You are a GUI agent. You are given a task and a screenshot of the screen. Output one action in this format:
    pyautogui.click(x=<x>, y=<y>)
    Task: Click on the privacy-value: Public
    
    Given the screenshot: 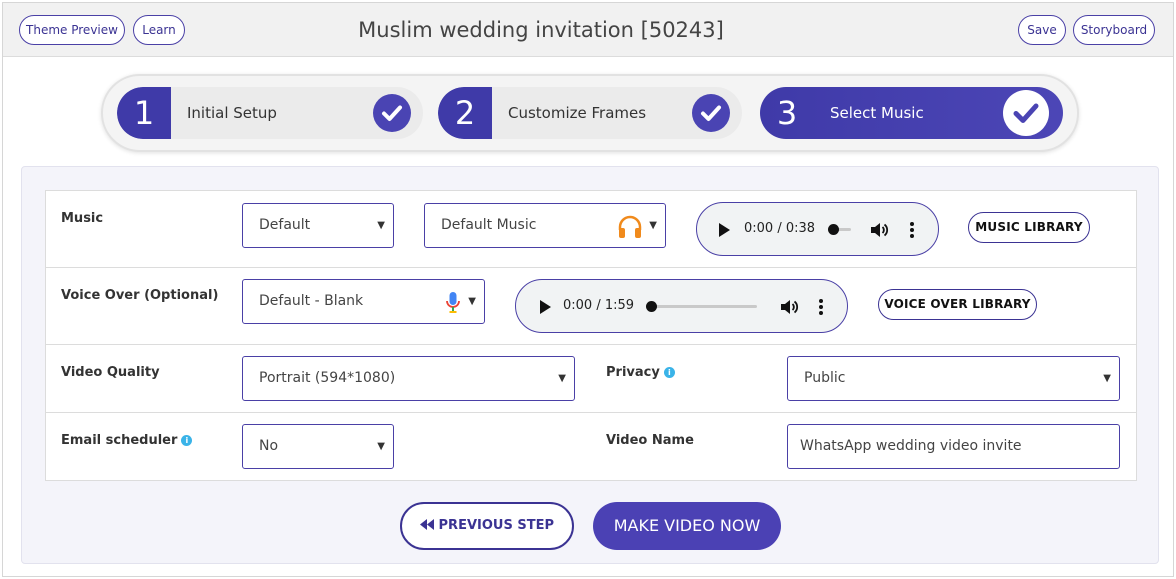 What is the action you would take?
    pyautogui.click(x=825, y=378)
    